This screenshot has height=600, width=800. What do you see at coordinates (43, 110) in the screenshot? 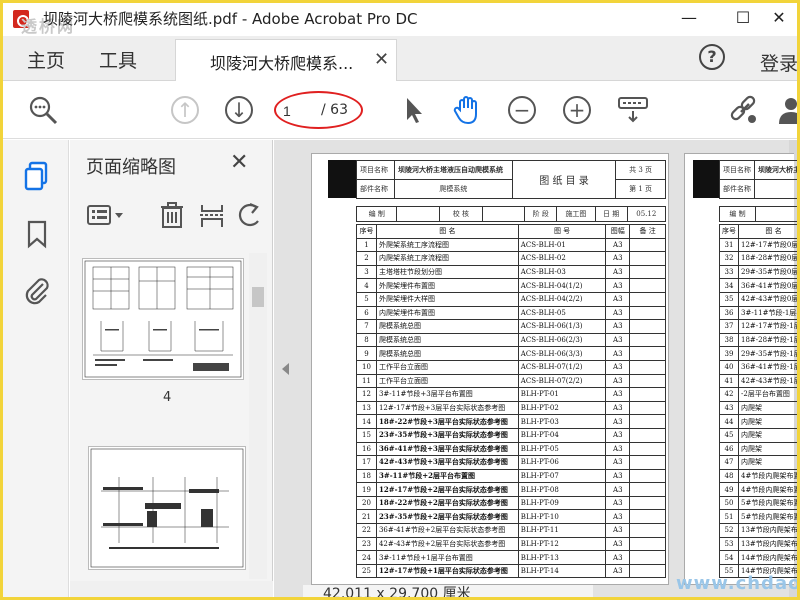
I see `zoom-search-icon` at bounding box center [43, 110].